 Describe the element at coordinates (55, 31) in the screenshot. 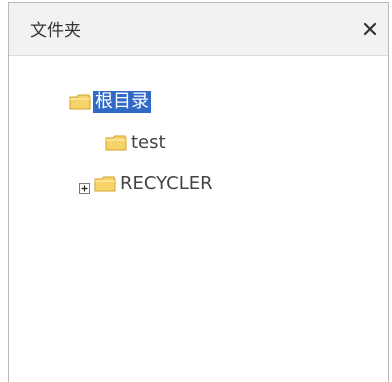

I see `dialog-title: 文件夹` at that location.